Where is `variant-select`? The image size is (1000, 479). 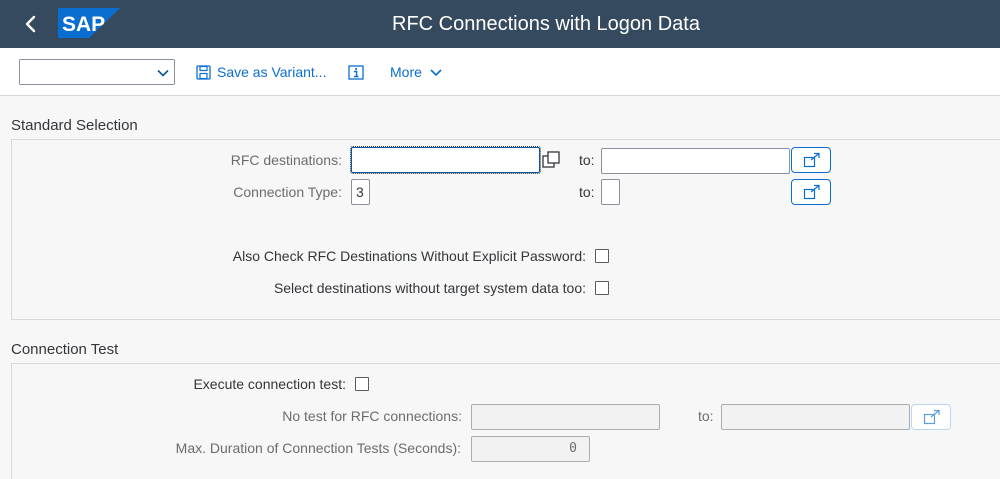
variant-select is located at coordinates (97, 72).